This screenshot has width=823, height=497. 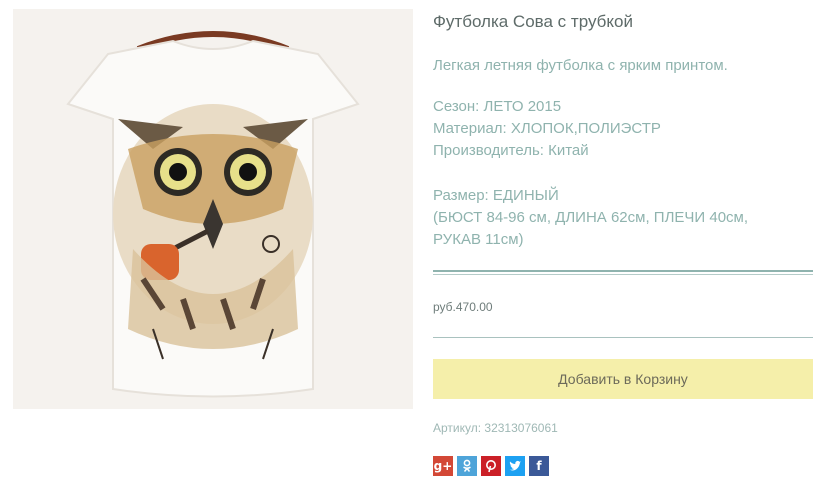 What do you see at coordinates (515, 466) in the screenshot?
I see `twitter-icon` at bounding box center [515, 466].